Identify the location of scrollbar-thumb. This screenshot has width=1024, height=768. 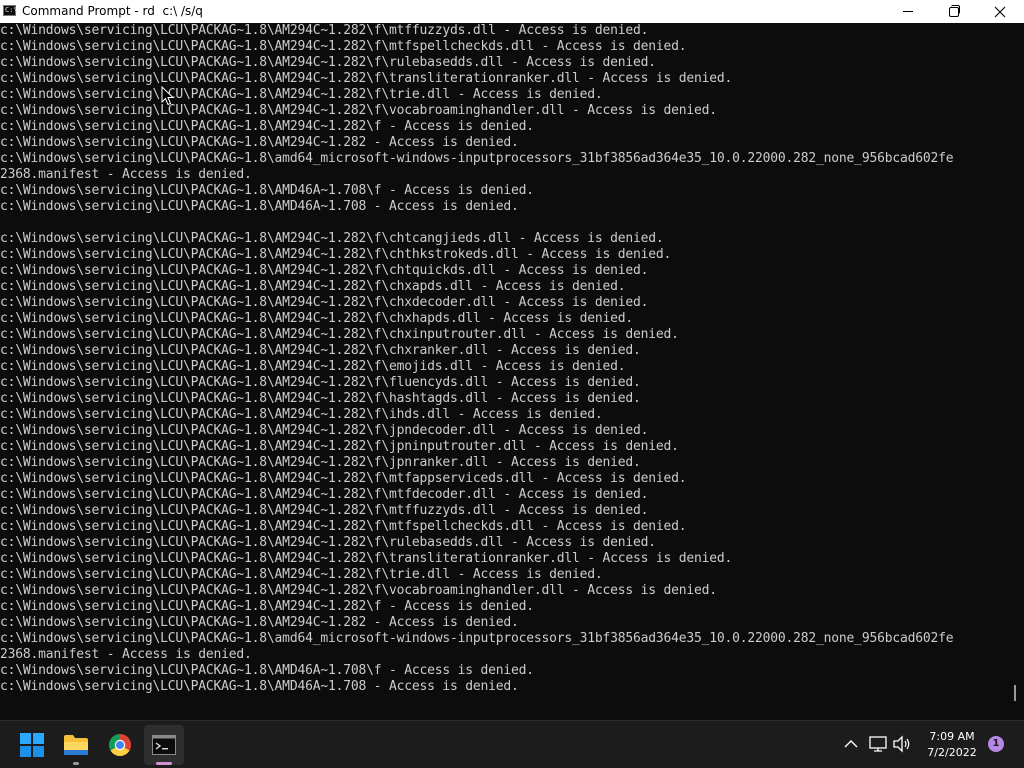
(1015, 693).